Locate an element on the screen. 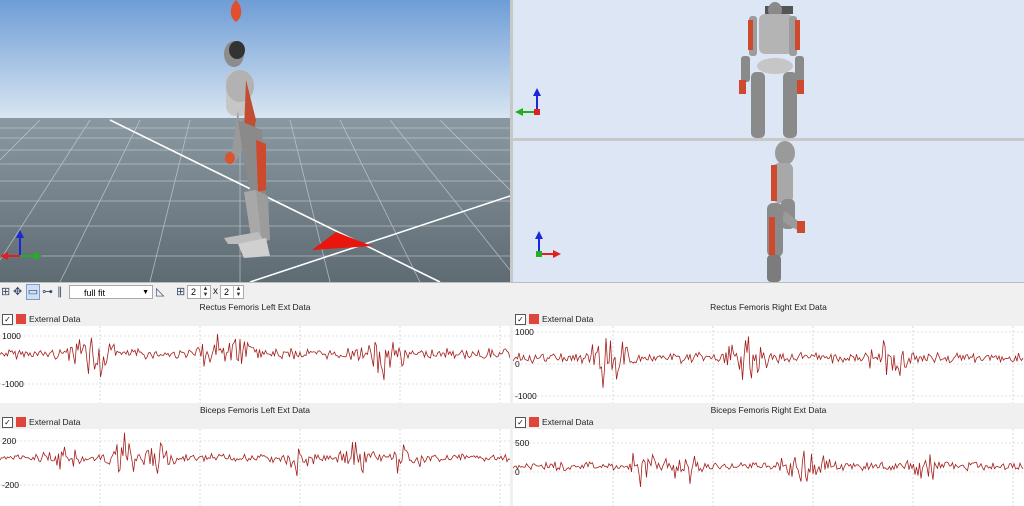 This screenshot has width=1024, height=506. cols-value: 2 is located at coordinates (227, 292).